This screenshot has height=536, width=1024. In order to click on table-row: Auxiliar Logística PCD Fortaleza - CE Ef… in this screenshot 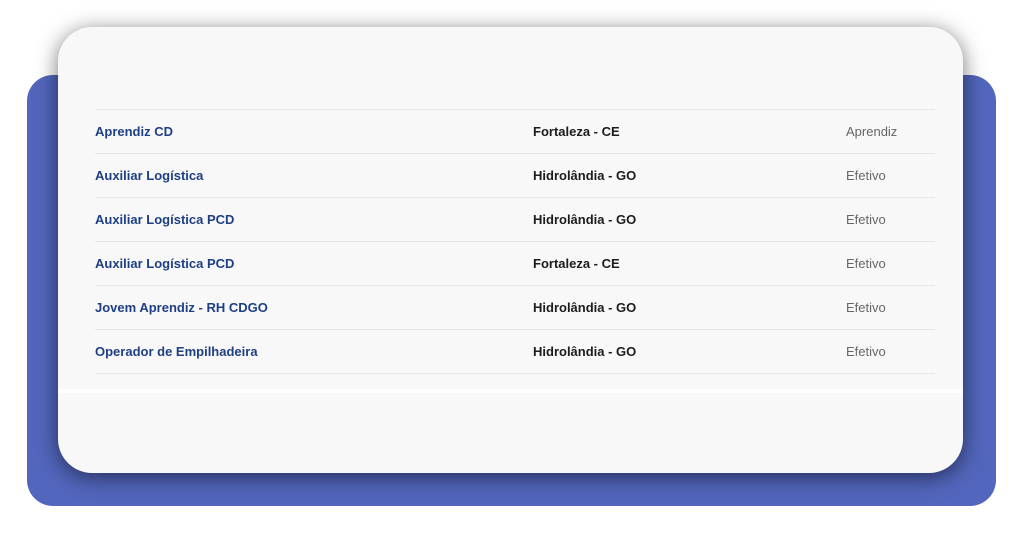, I will do `click(515, 264)`.